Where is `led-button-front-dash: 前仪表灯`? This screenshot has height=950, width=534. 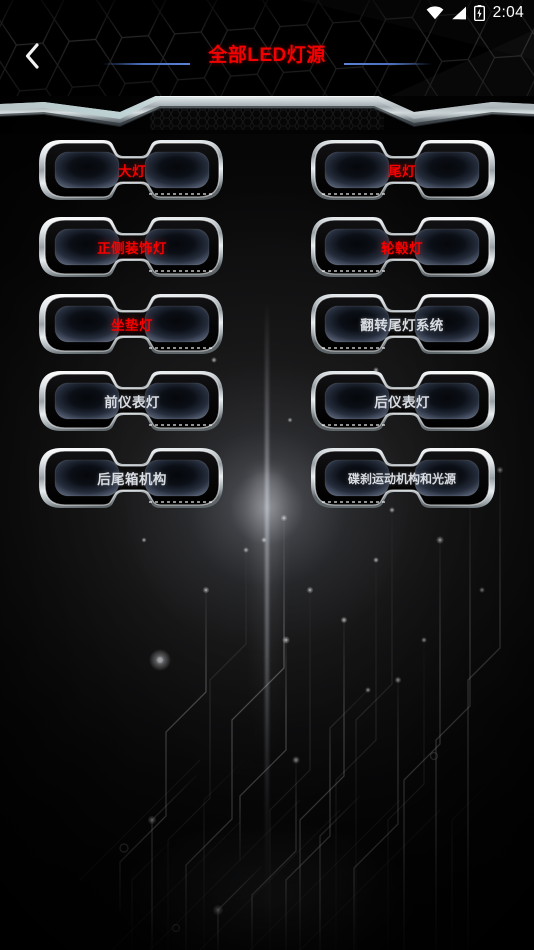
led-button-front-dash: 前仪表灯 is located at coordinates (132, 401).